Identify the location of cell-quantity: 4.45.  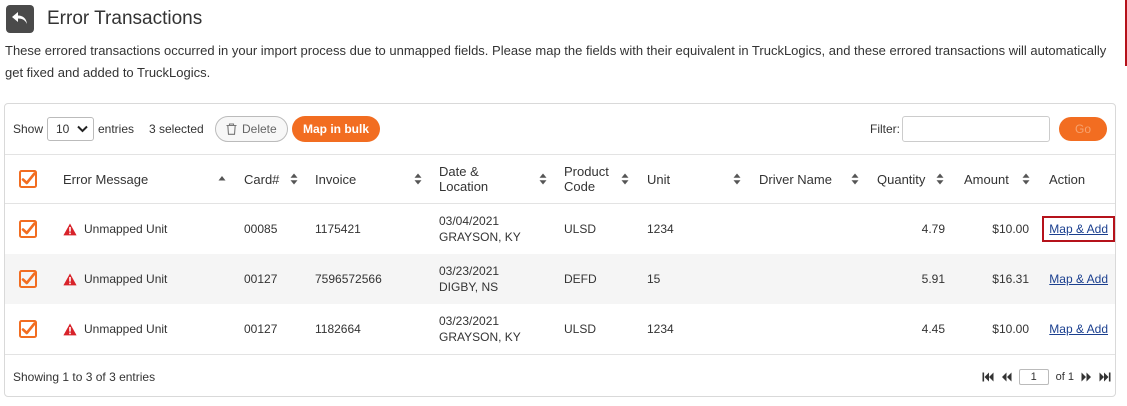
(933, 329).